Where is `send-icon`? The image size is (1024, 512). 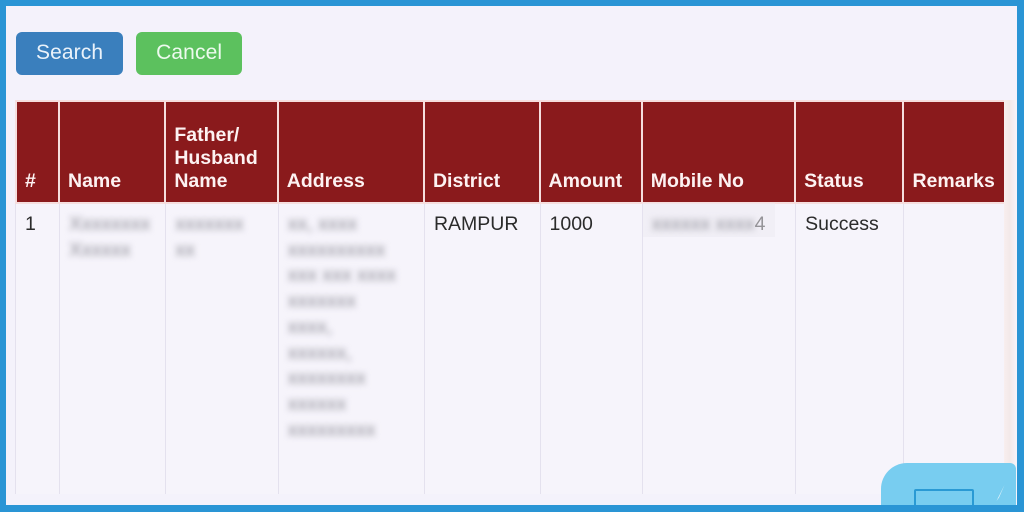
send-icon is located at coordinates (998, 494).